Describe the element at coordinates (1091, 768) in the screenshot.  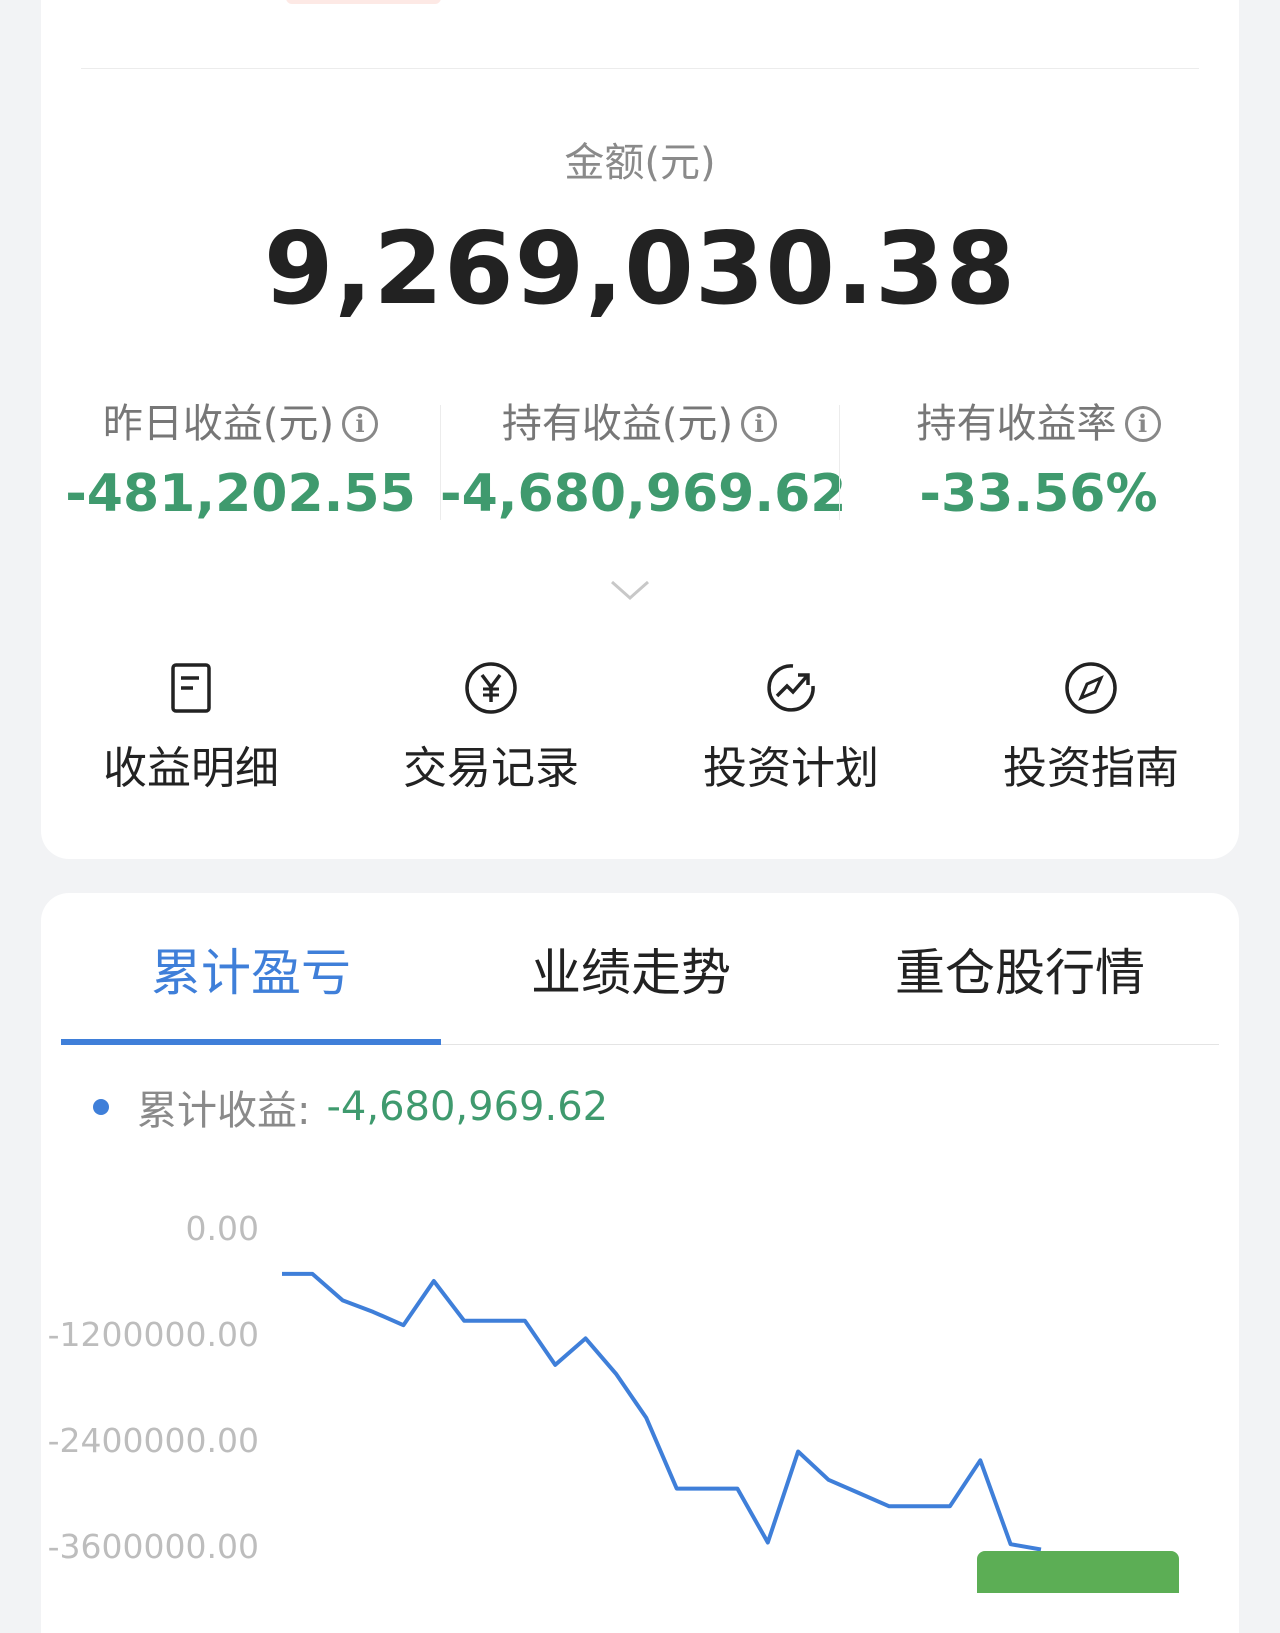
I see `action-label: 投资指南` at that location.